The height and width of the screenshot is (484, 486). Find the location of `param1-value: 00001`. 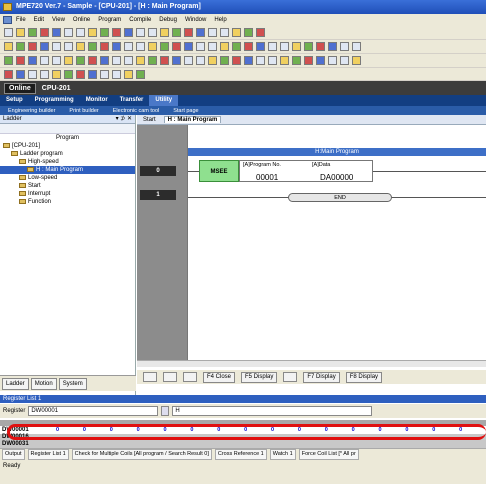

param1-value: 00001 is located at coordinates (267, 177).